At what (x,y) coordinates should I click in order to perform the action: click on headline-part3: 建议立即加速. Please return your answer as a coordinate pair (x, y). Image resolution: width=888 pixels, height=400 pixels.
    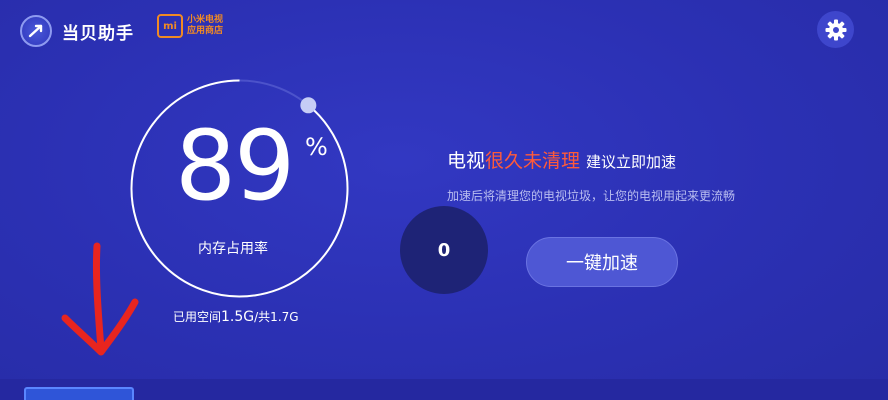
    Looking at the image, I should click on (631, 162).